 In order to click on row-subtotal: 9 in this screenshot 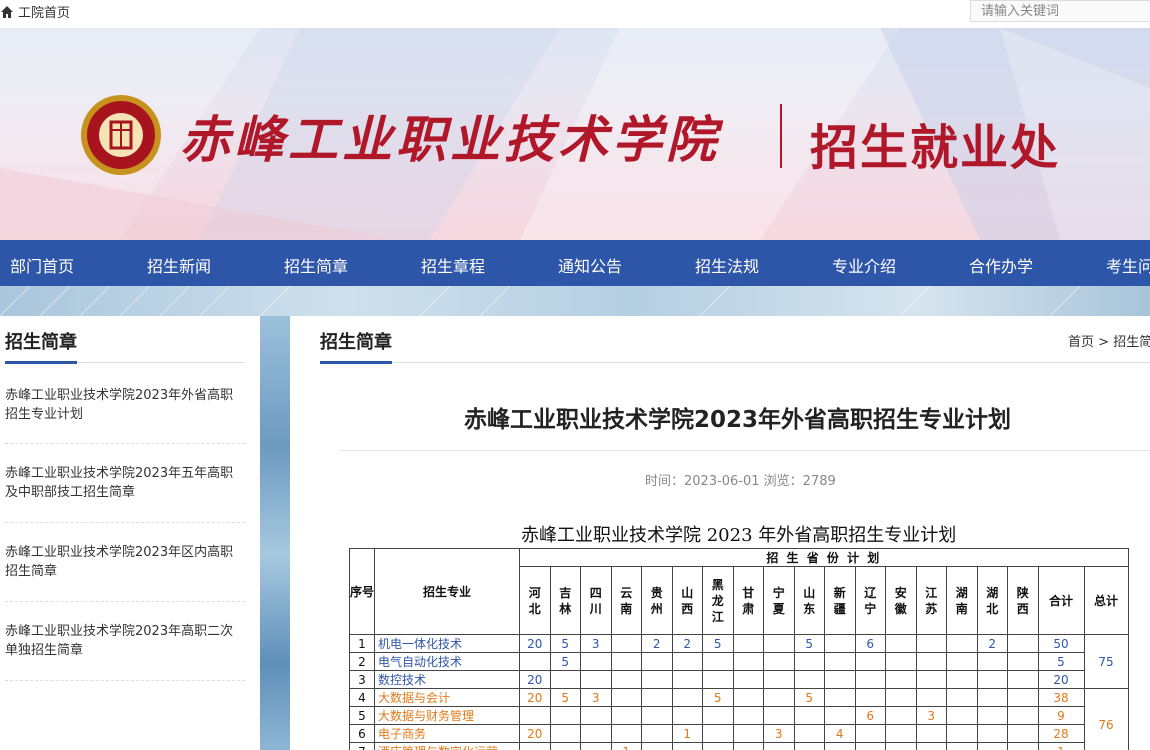, I will do `click(1061, 715)`.